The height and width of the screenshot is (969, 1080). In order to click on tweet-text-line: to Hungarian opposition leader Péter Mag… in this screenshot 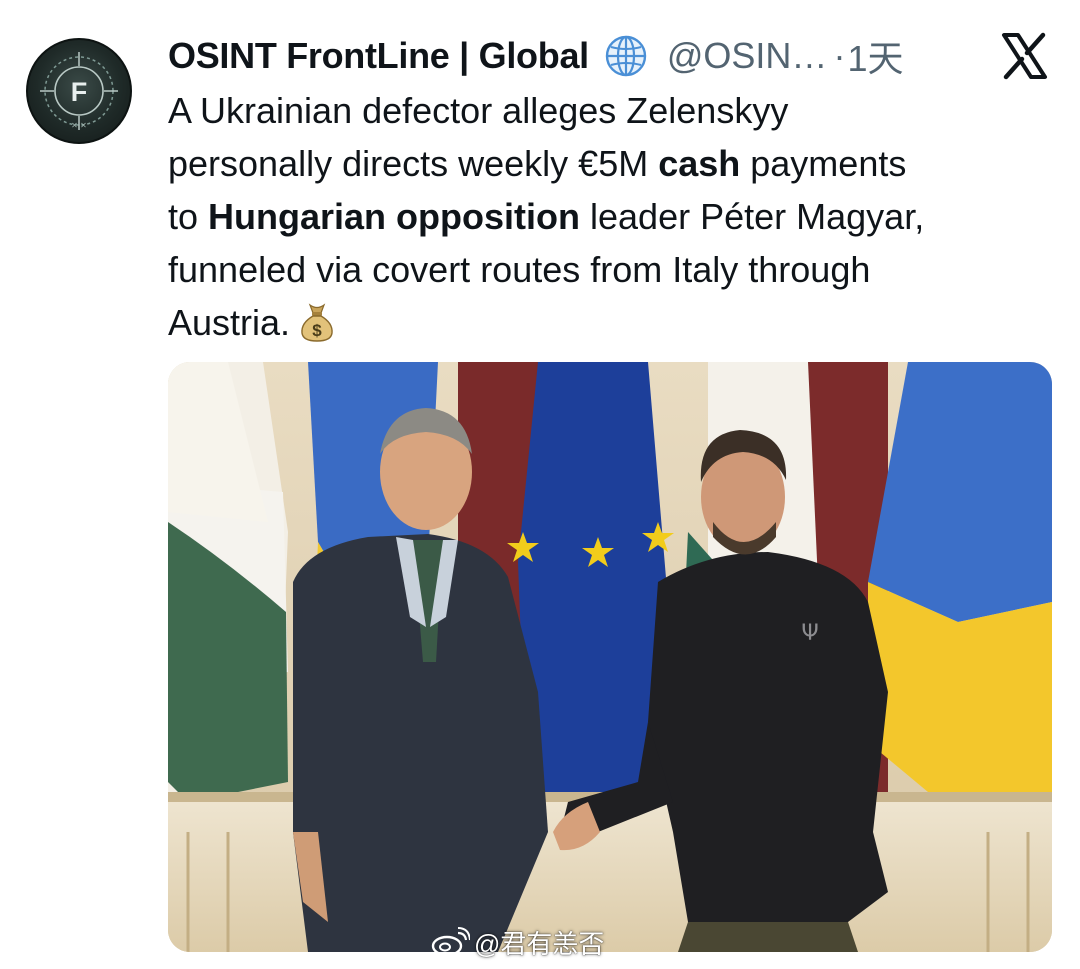, I will do `click(546, 216)`.